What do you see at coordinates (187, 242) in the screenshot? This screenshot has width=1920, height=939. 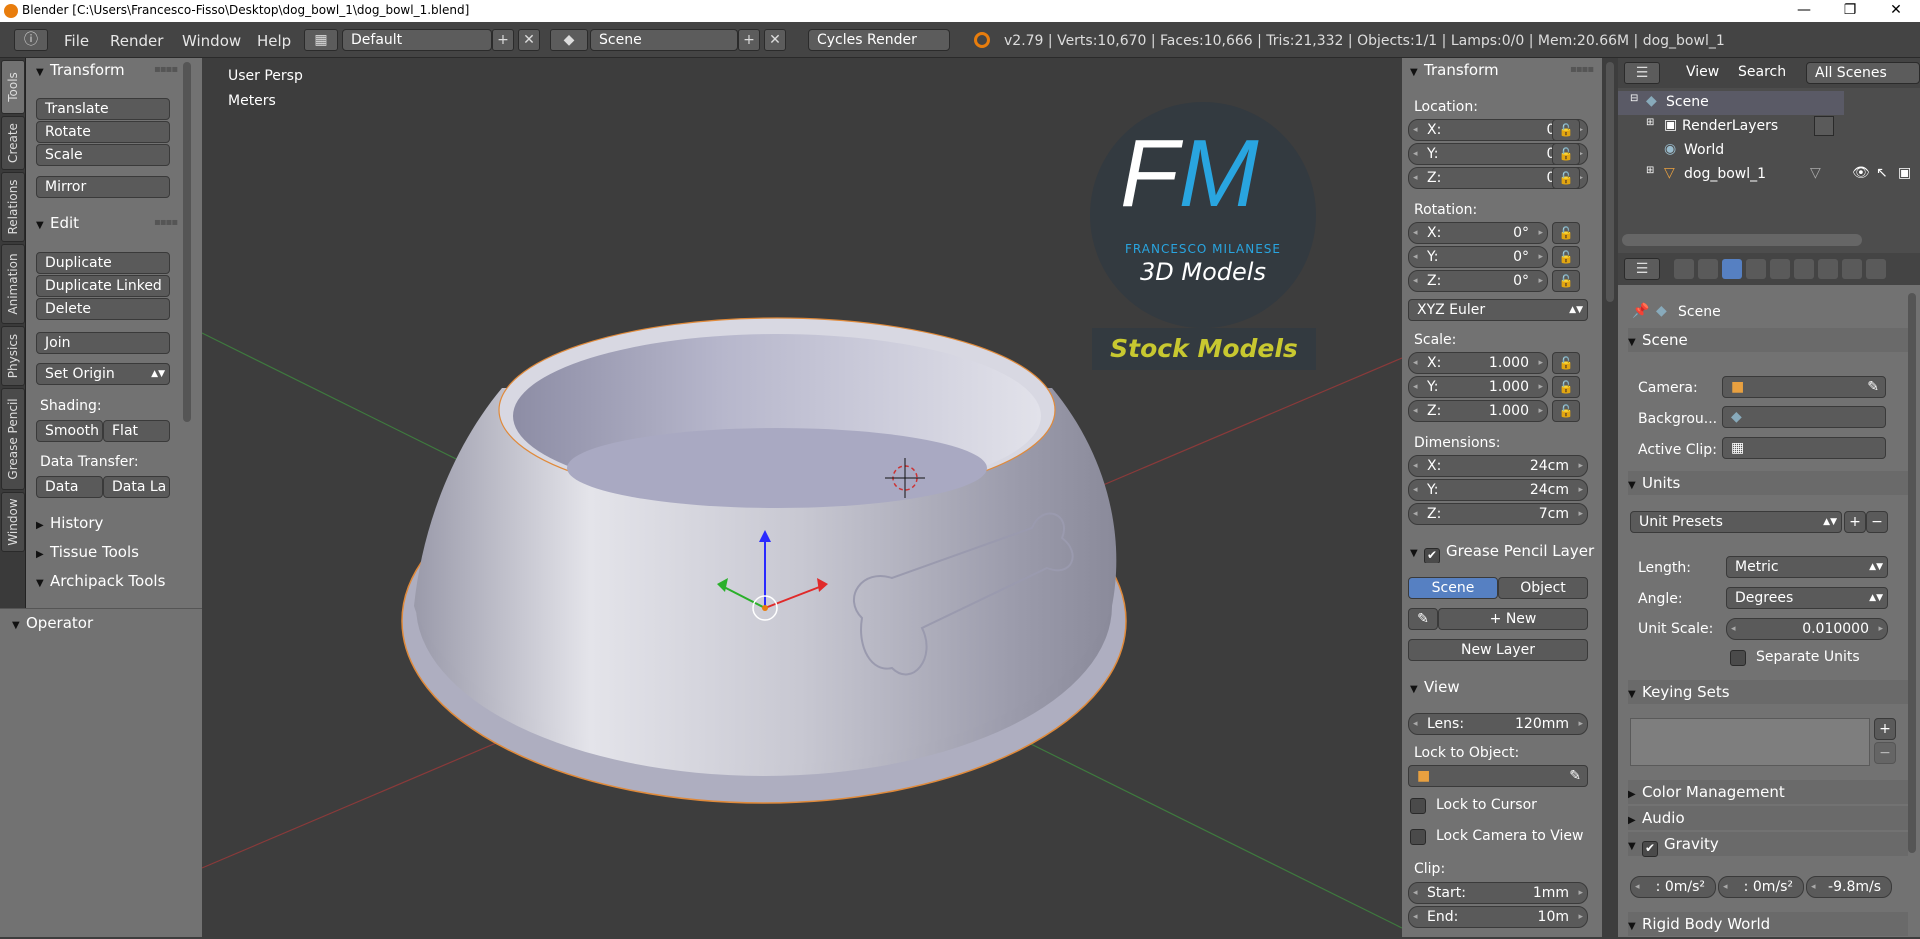 I see `tool-shelf-scrollbar` at bounding box center [187, 242].